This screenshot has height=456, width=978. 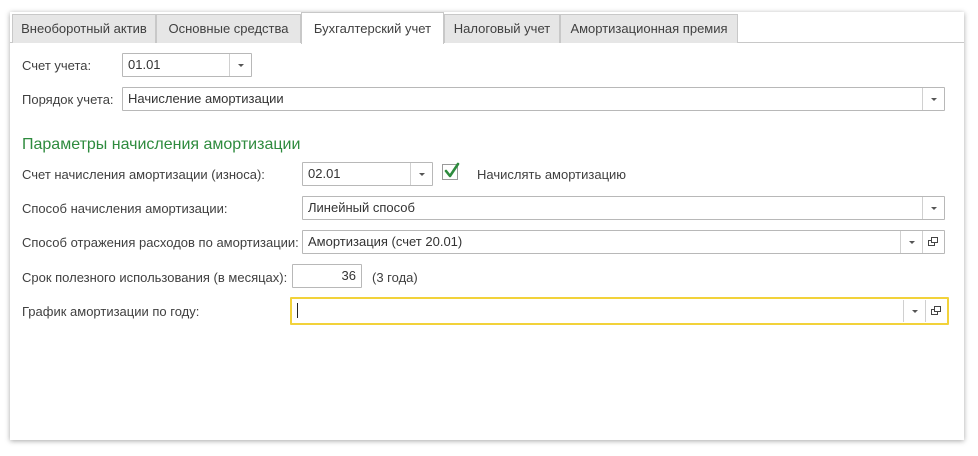 I want to click on depr-account-value: 02.01, so click(x=324, y=173).